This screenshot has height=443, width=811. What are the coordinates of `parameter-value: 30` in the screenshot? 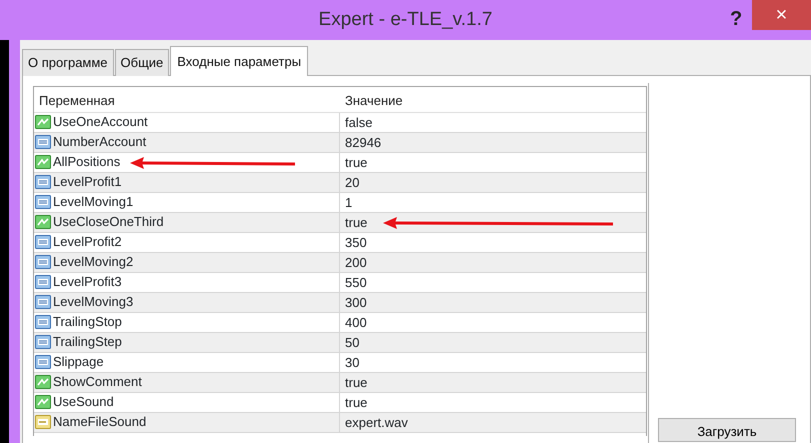 It's located at (352, 363).